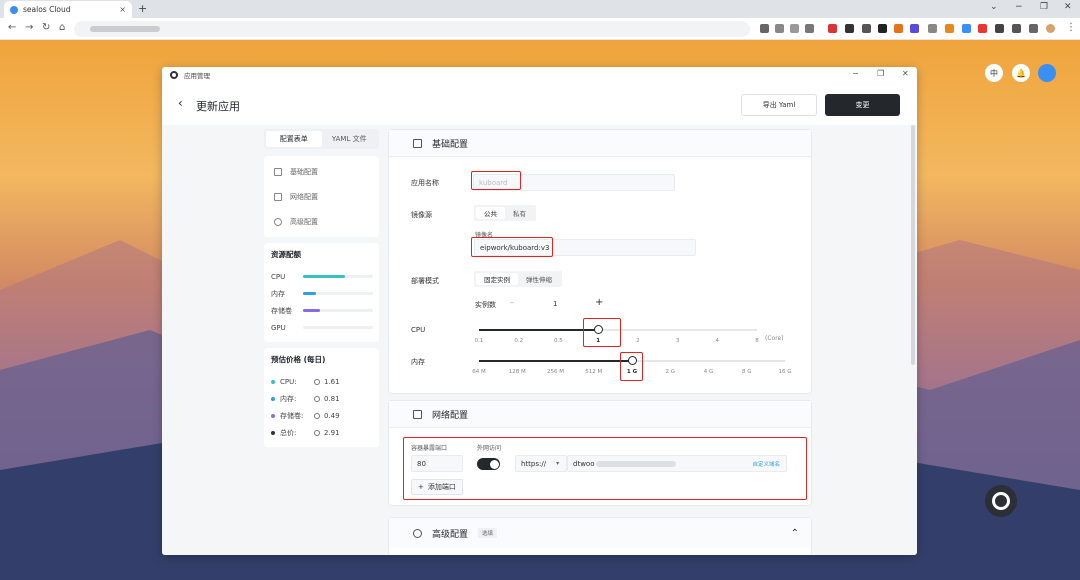 The width and height of the screenshot is (1080, 580). I want to click on image-source-label: 镜像源, so click(421, 215).